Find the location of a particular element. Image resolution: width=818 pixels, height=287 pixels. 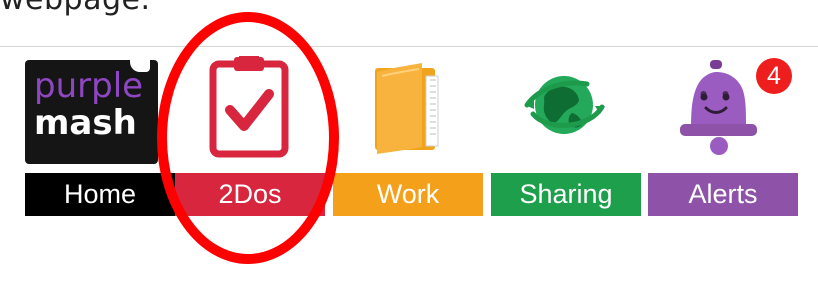

globe-icon-wrap is located at coordinates (566, 112).